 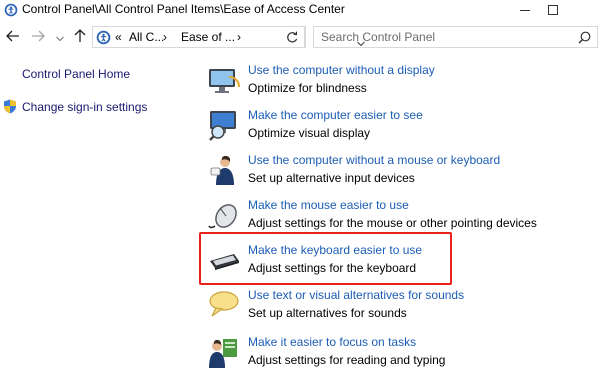 I want to click on minimize-icon, so click(x=525, y=10).